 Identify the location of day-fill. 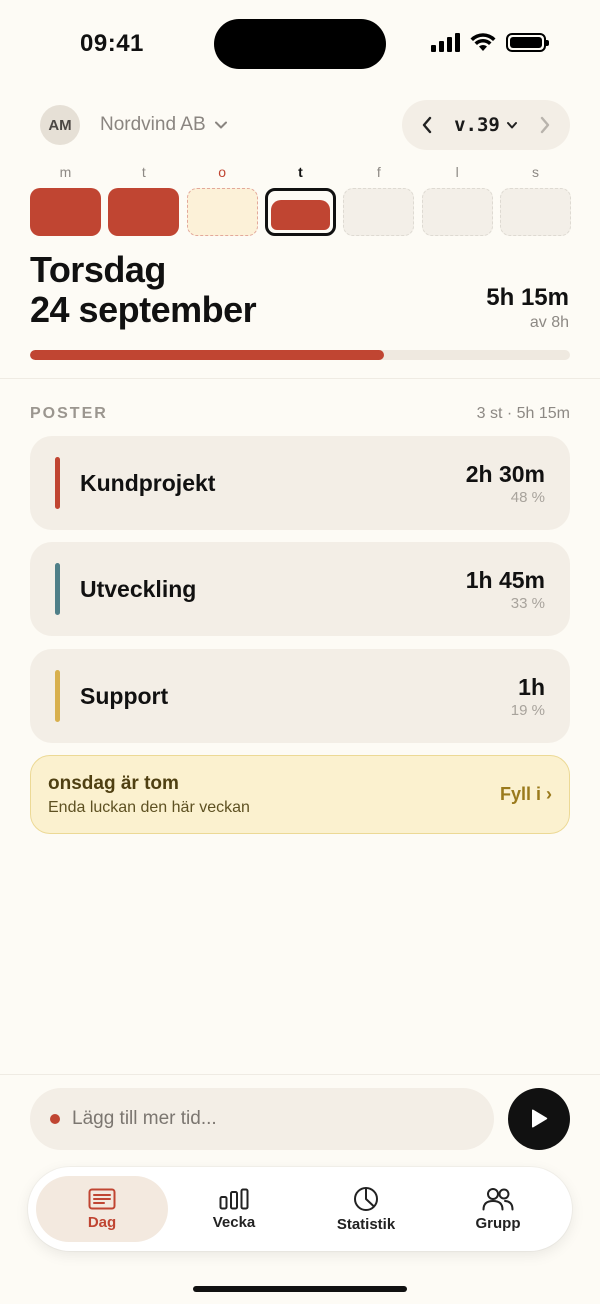
(300, 215).